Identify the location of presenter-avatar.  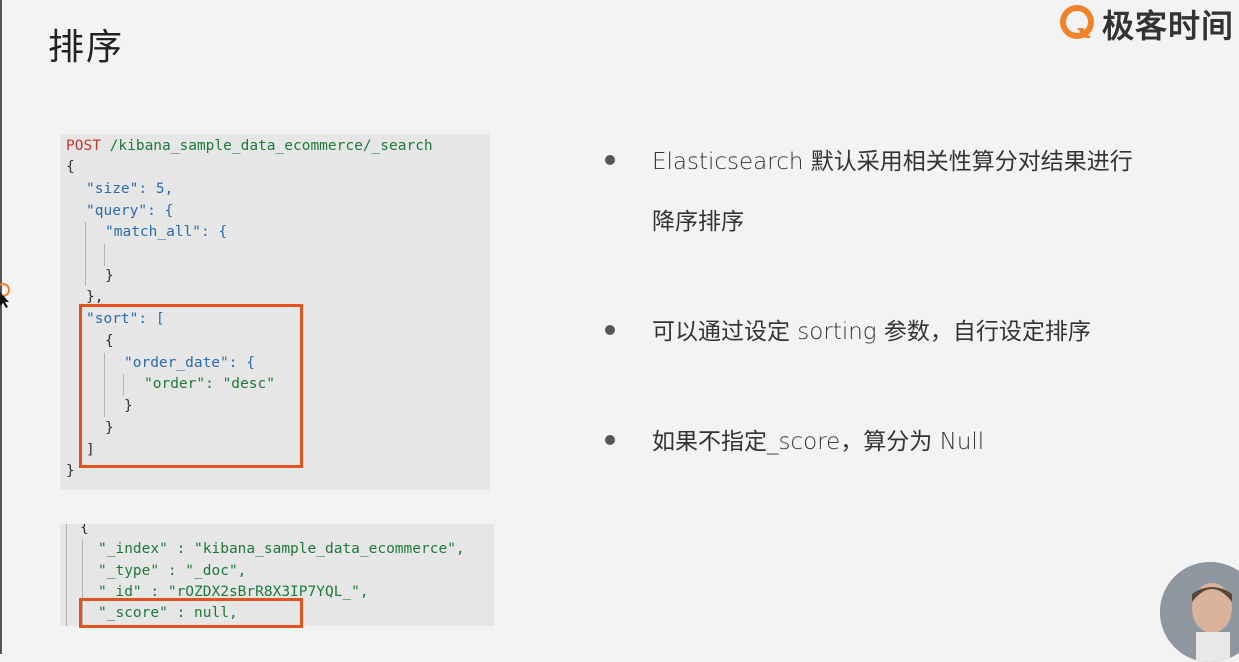
(1199, 612).